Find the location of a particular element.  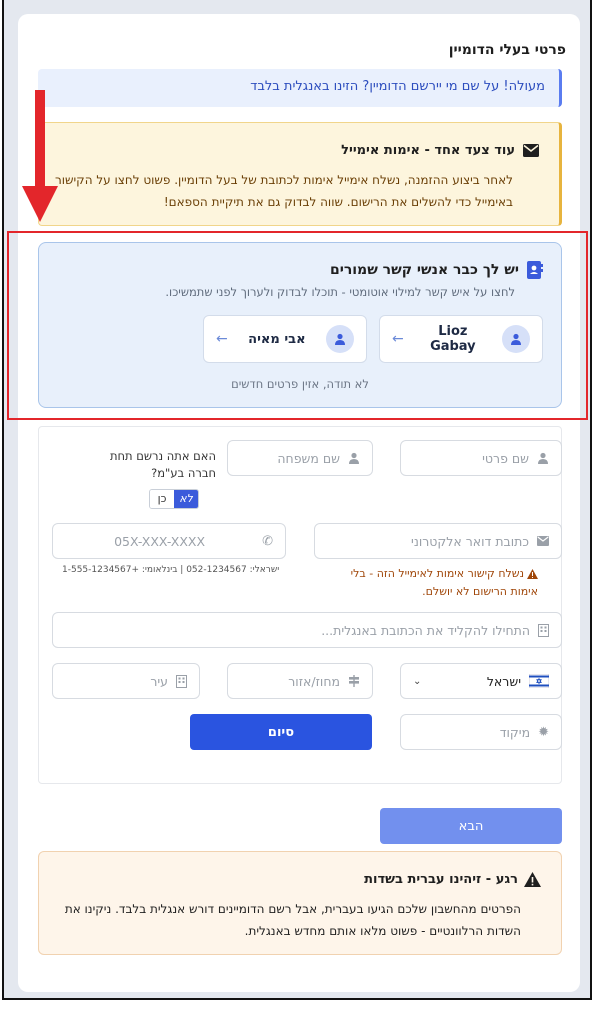

signpost-icon is located at coordinates (354, 681).